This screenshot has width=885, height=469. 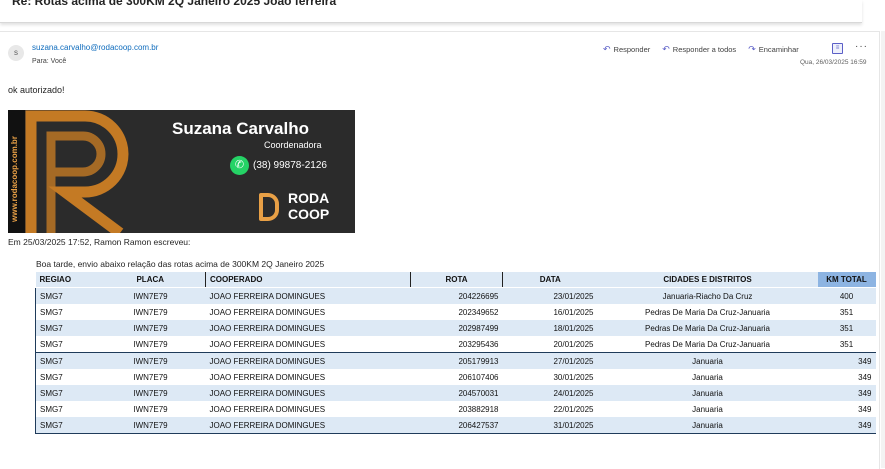 I want to click on reply-button: ↶ Responder, so click(x=626, y=49).